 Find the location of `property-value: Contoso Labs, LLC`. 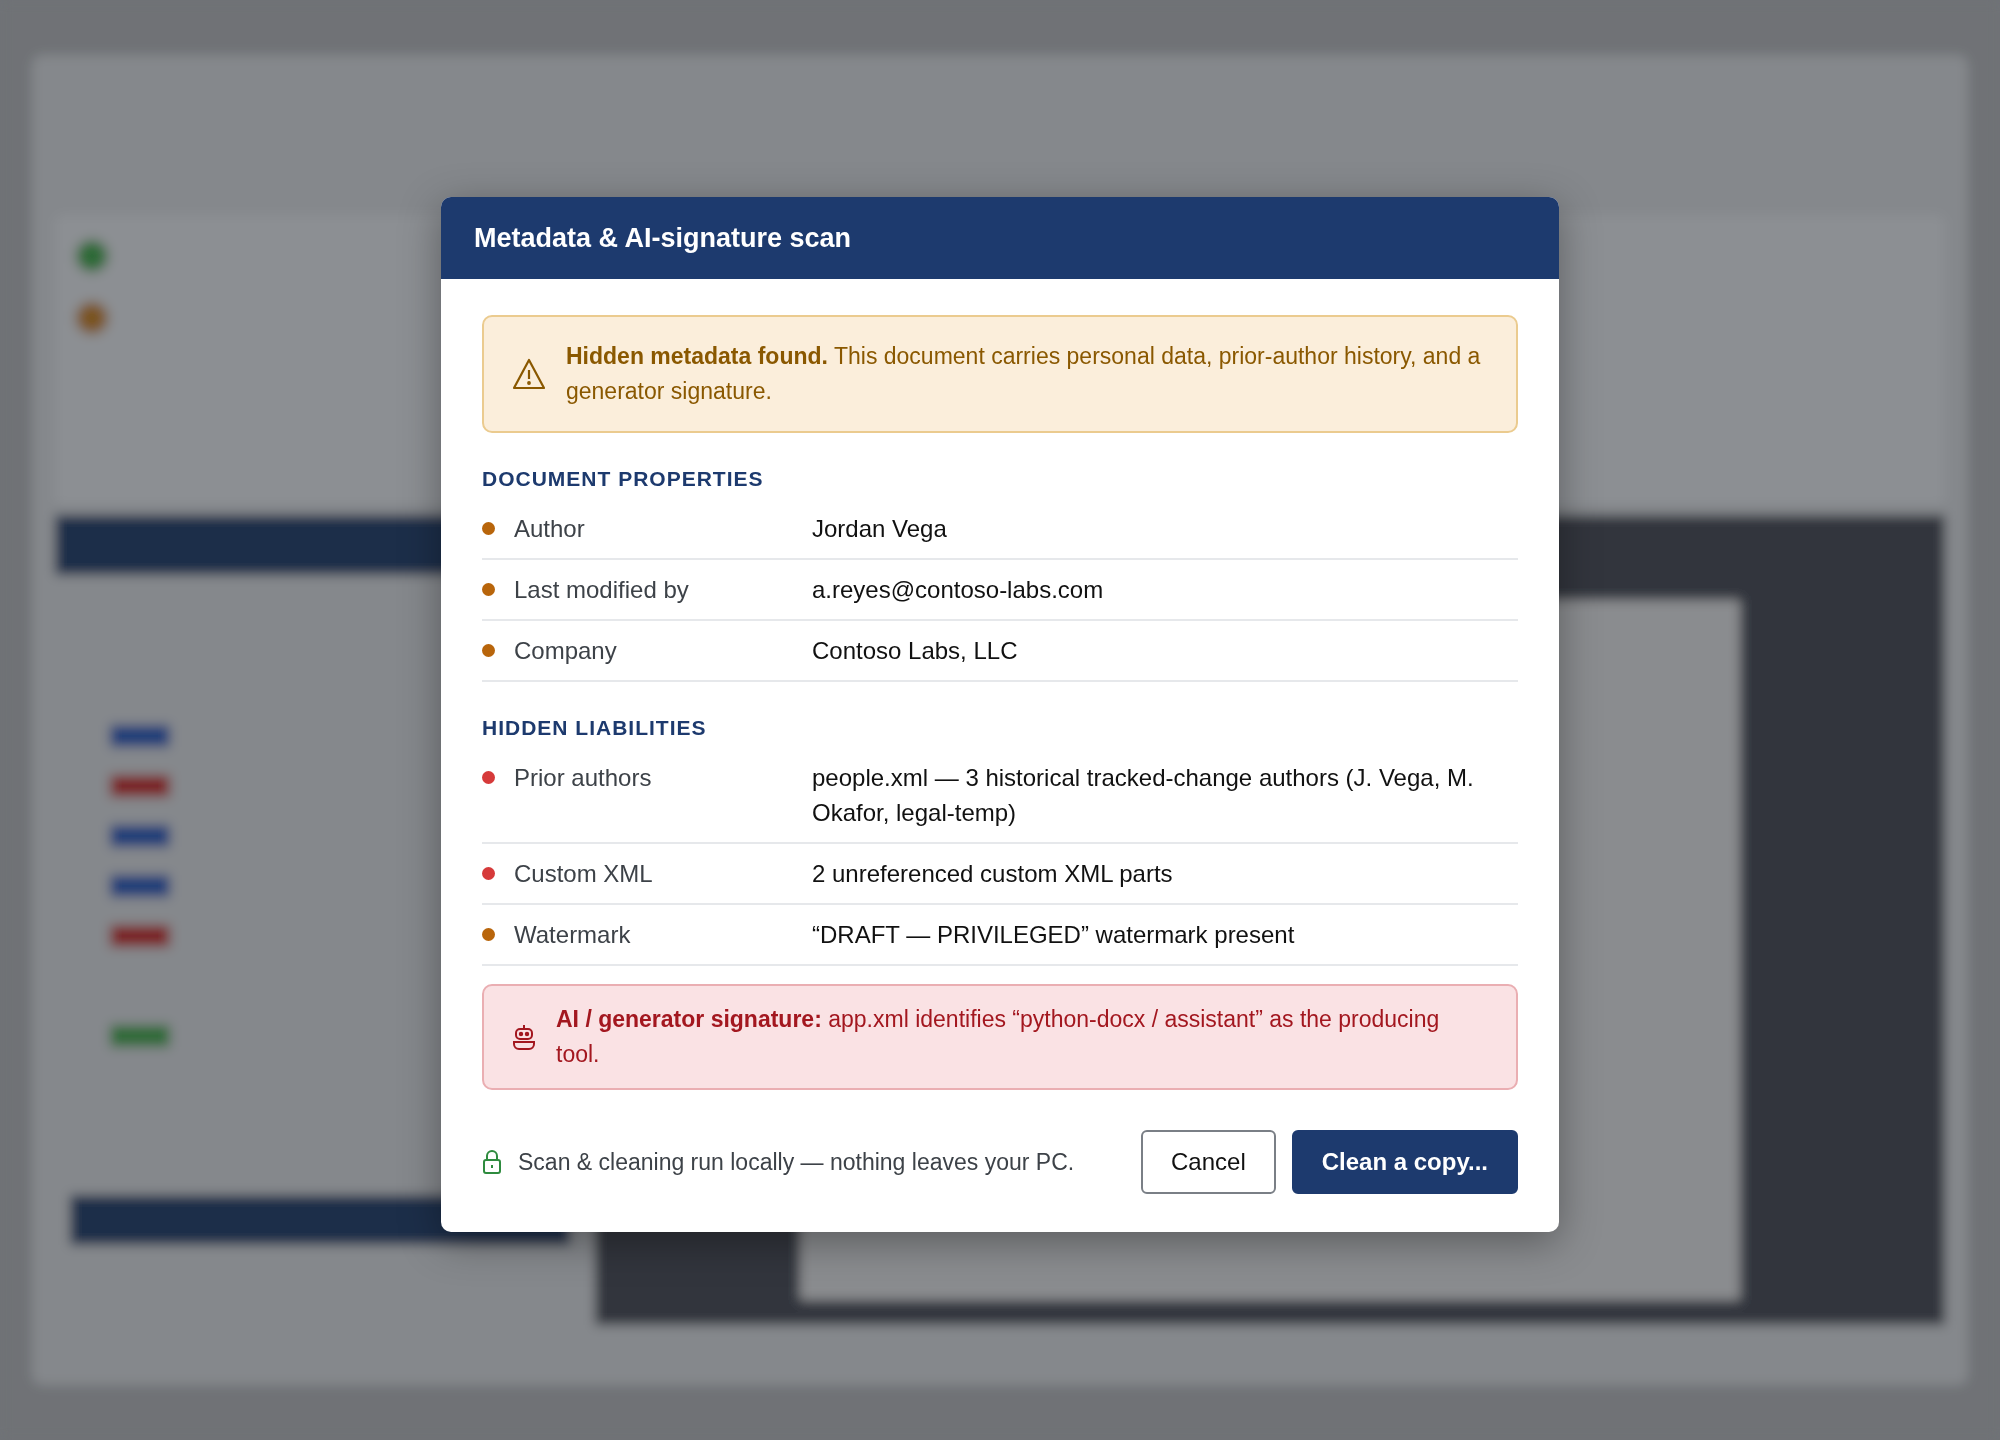

property-value: Contoso Labs, LLC is located at coordinates (915, 651).